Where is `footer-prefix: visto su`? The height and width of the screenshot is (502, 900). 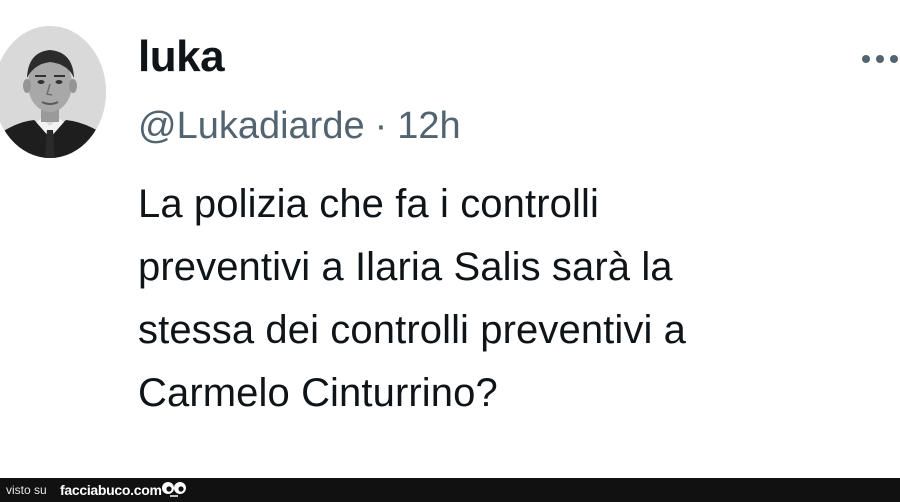
footer-prefix: visto su is located at coordinates (26, 490).